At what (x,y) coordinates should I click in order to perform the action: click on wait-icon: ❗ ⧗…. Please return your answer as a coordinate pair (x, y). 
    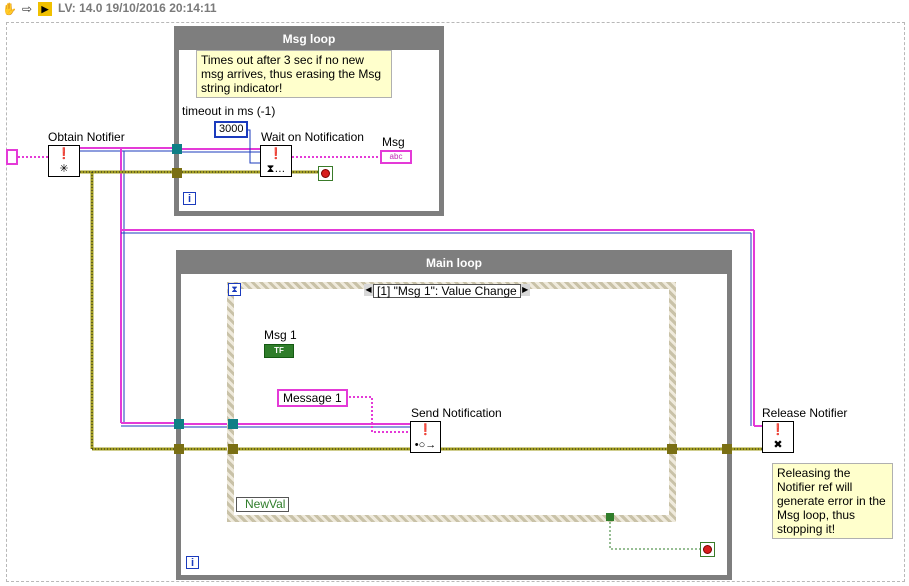
    Looking at the image, I should click on (276, 161).